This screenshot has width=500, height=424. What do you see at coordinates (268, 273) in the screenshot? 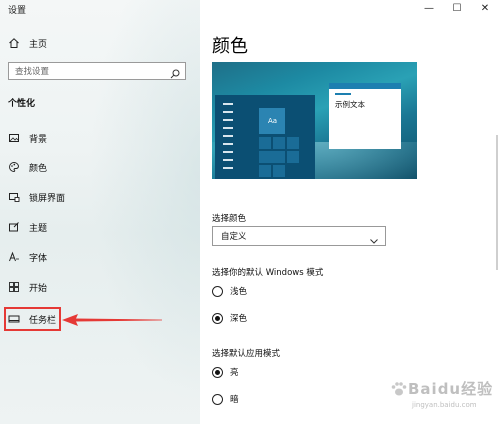
I see `windows-mode-label: 选择你的默认 Windows 模式` at bounding box center [268, 273].